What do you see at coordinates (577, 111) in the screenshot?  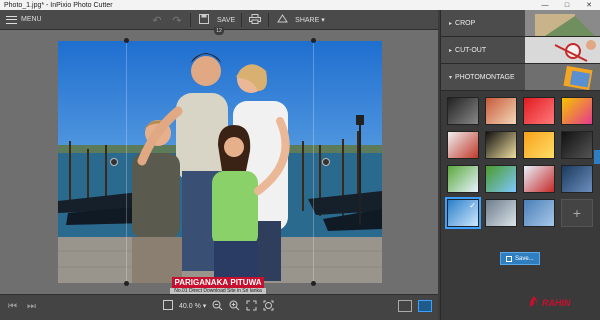 I see `thumbnail-cartoon-bubbles` at bounding box center [577, 111].